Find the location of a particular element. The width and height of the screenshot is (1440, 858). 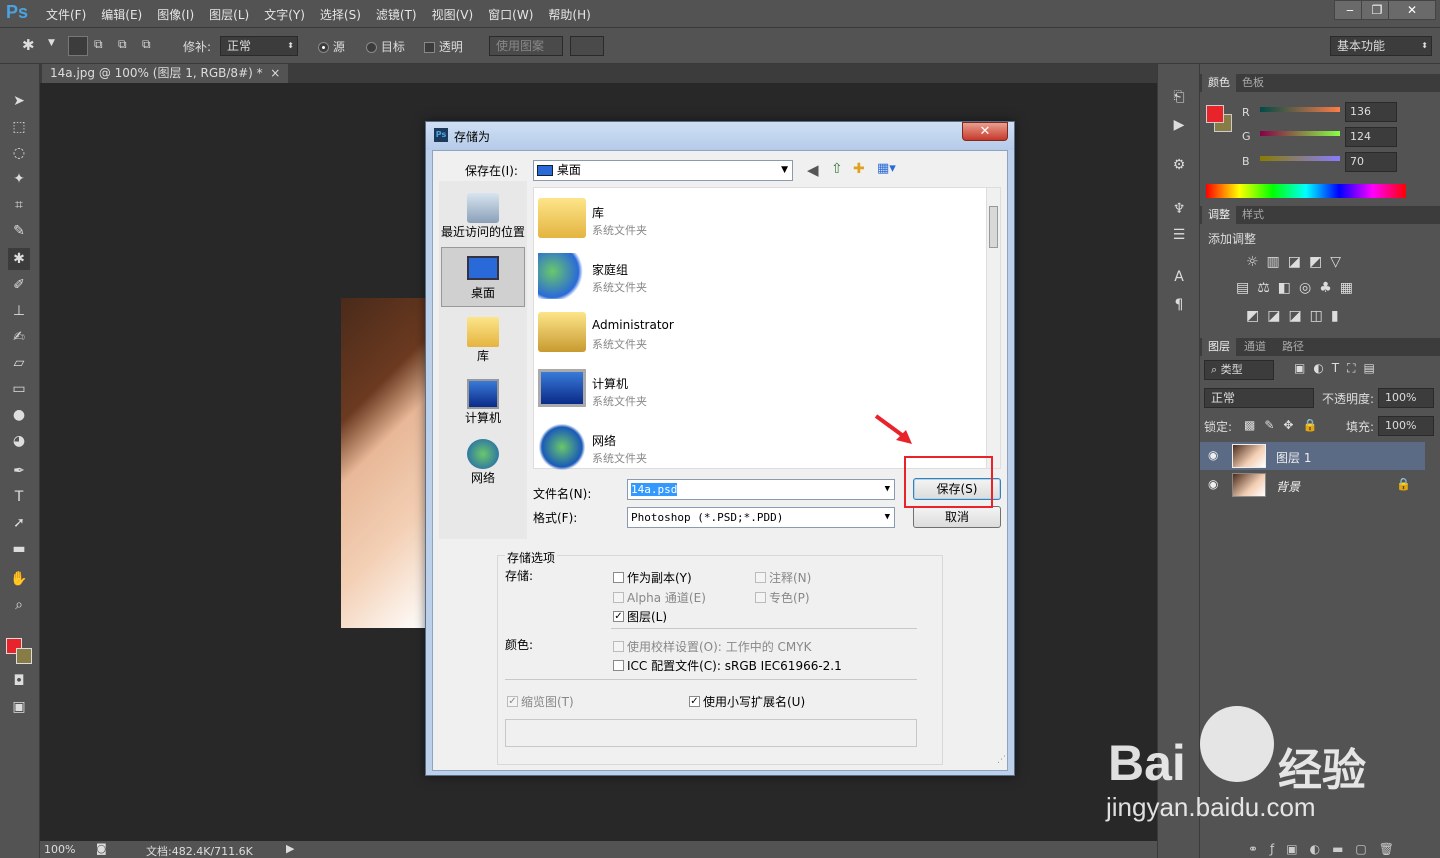

blur-tool-icon: ● is located at coordinates (19, 415).